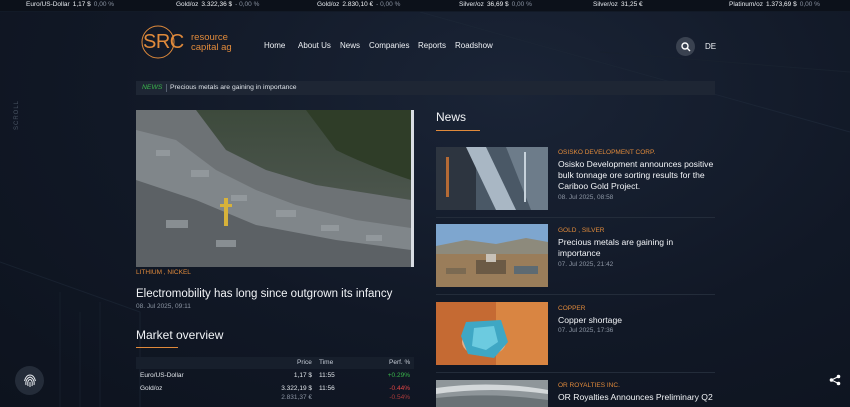  What do you see at coordinates (399, 388) in the screenshot?
I see `row-perf: -0.44%` at bounding box center [399, 388].